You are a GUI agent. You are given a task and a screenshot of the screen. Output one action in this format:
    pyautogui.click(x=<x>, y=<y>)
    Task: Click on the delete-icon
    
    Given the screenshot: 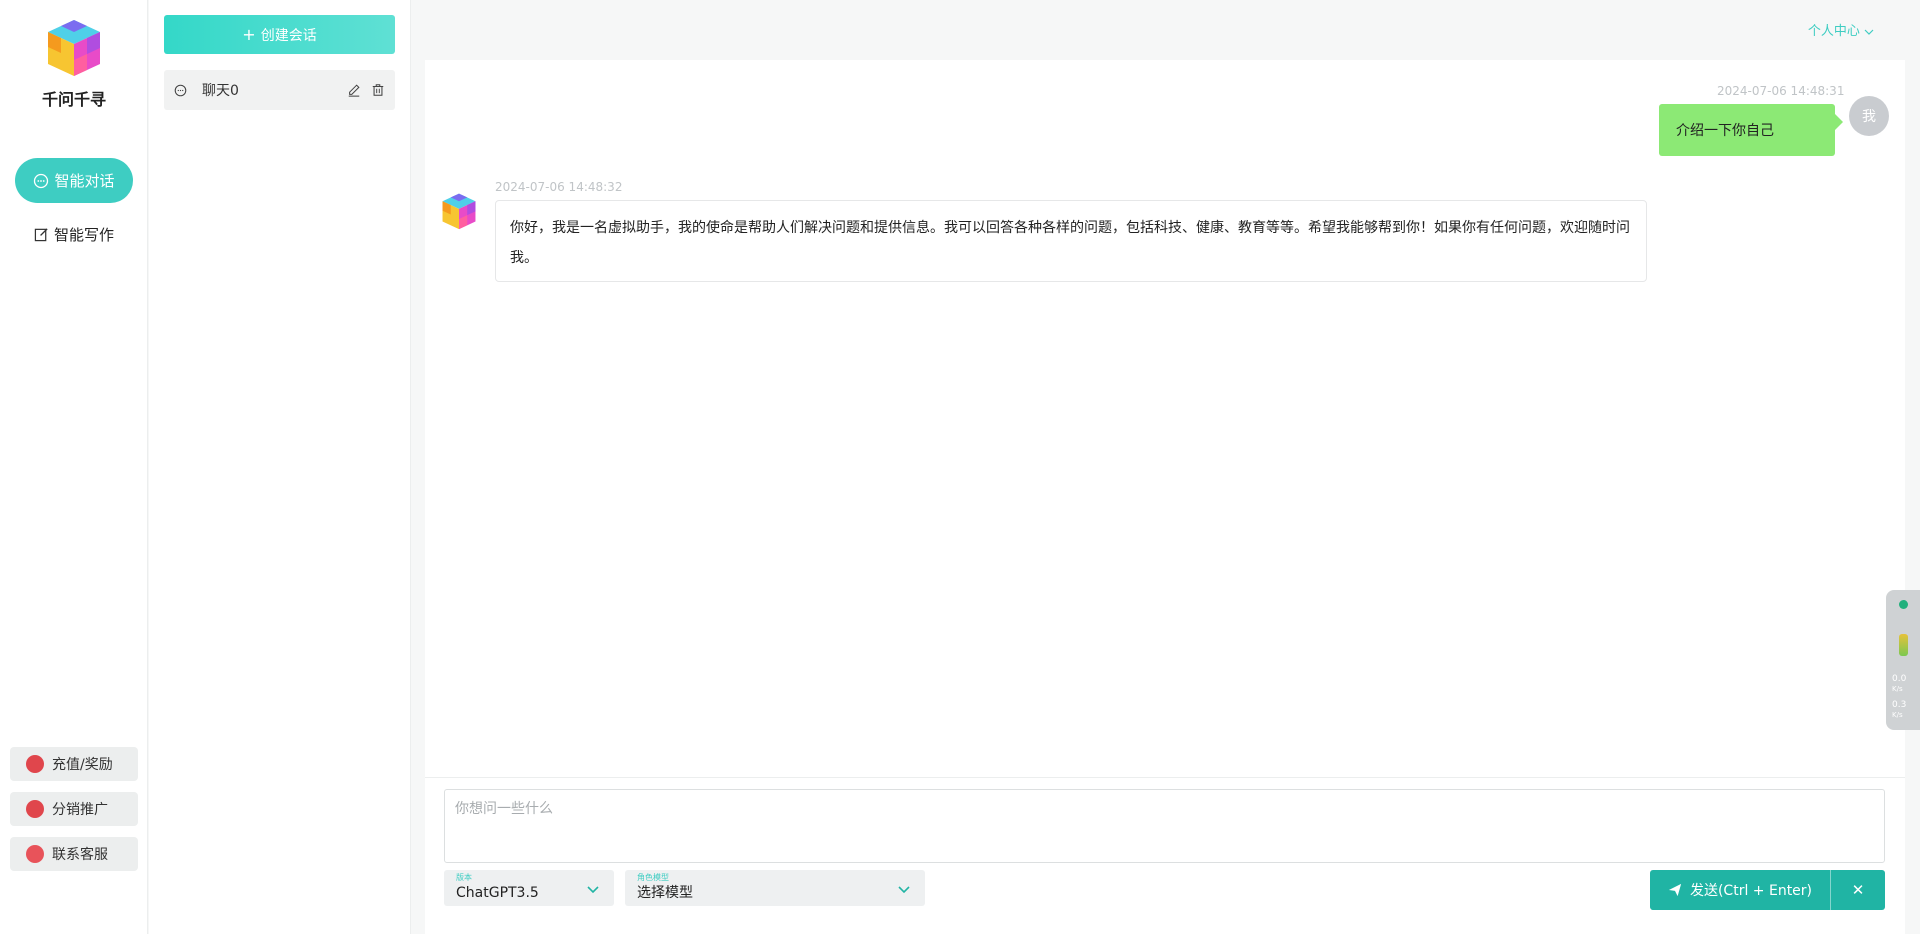 What is the action you would take?
    pyautogui.click(x=378, y=90)
    